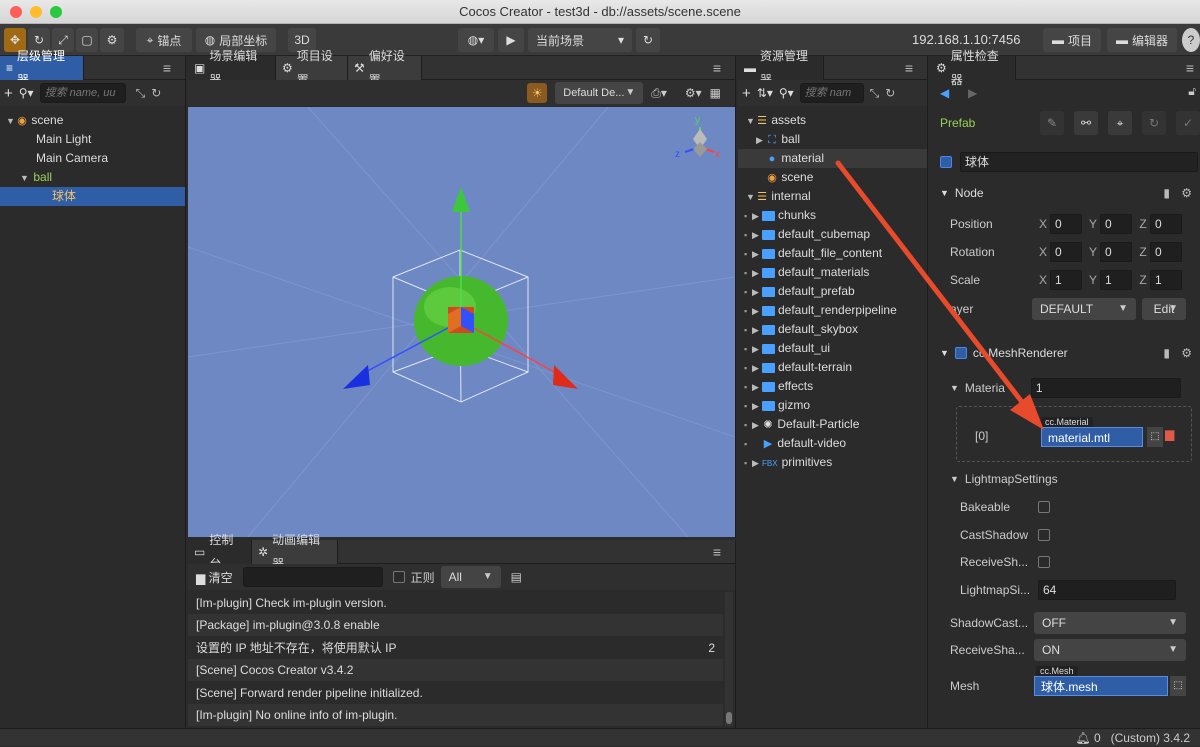  Describe the element at coordinates (461, 199) in the screenshot. I see `y-axis-arrow` at that location.